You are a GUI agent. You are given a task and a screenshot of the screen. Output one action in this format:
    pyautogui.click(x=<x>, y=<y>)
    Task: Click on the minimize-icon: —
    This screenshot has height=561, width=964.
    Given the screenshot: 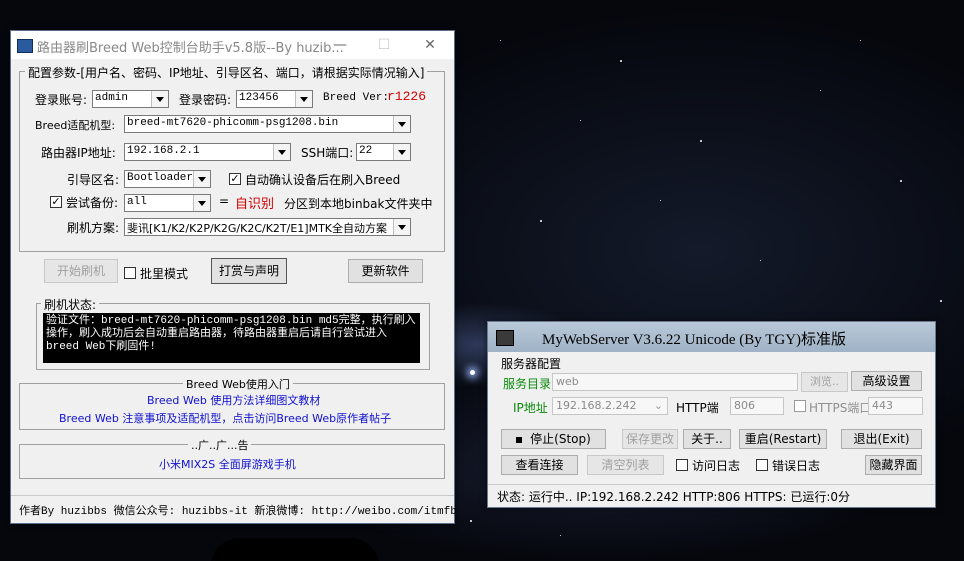 What is the action you would take?
    pyautogui.click(x=340, y=45)
    